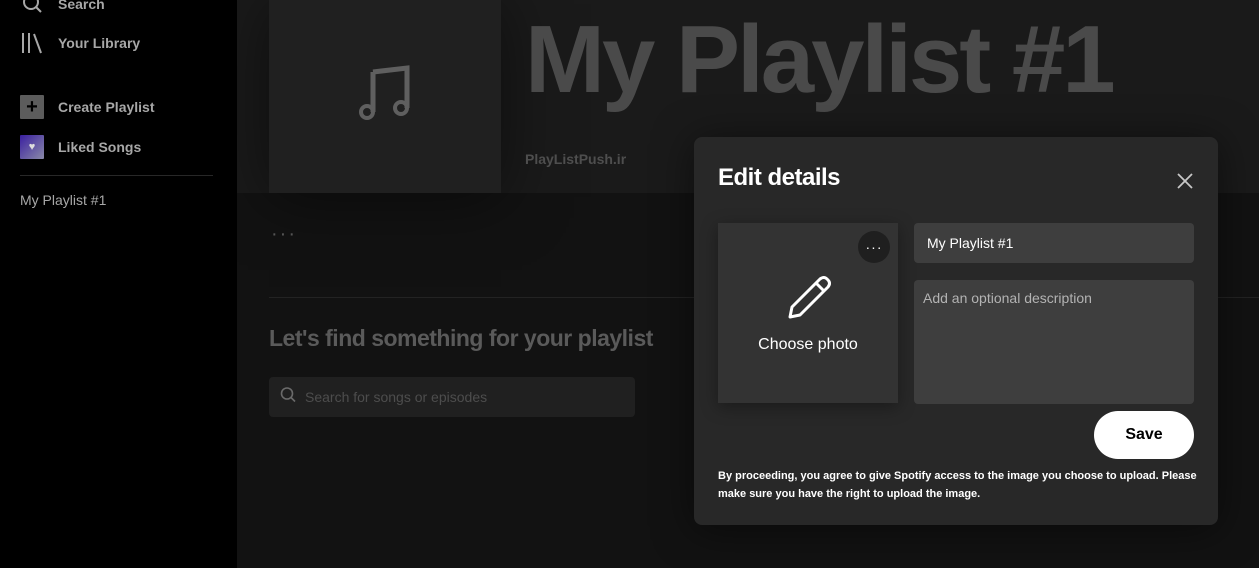 The image size is (1259, 568). I want to click on song-search-box, so click(452, 397).